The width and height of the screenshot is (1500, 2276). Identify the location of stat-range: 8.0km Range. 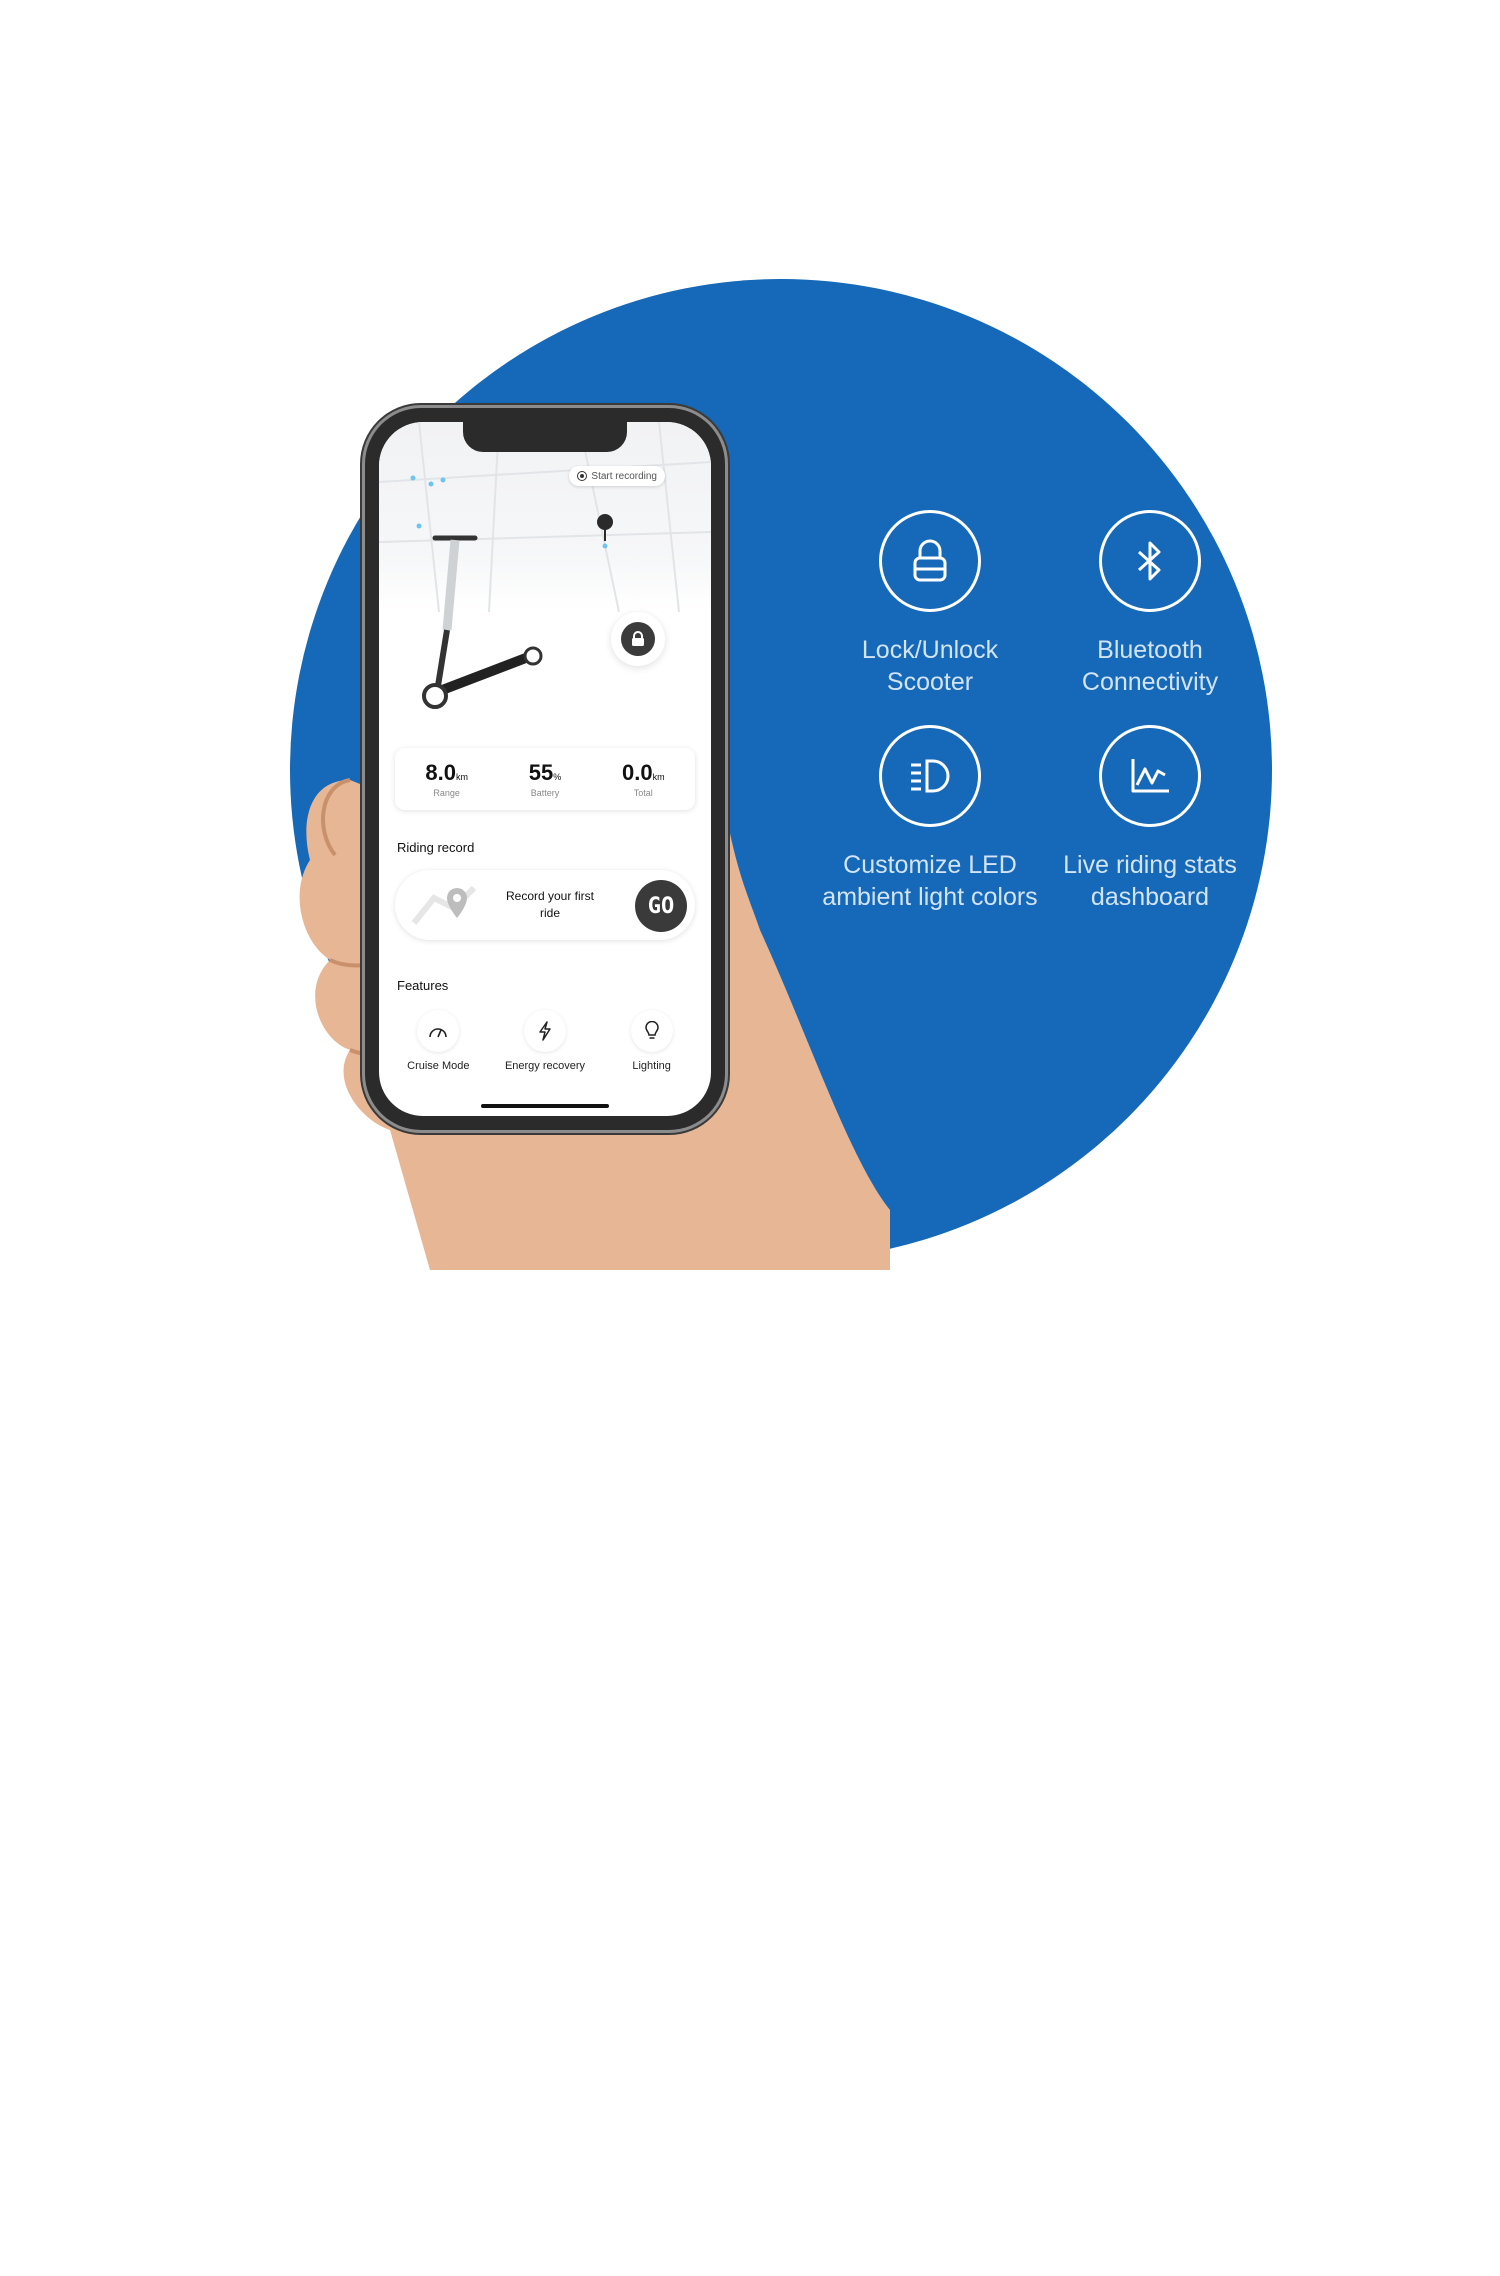
(446, 779).